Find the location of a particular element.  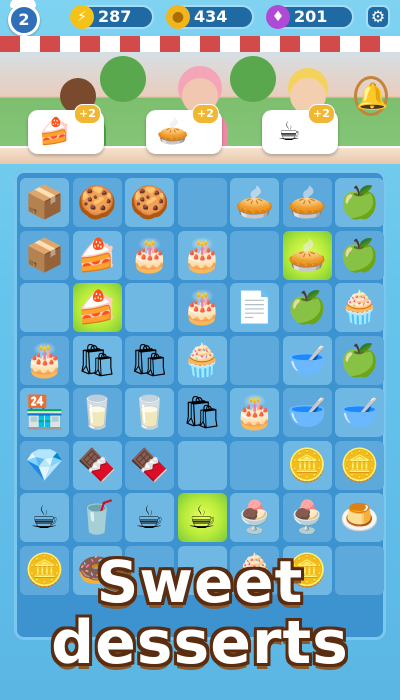

hot-chocolate-icon: ☕ is located at coordinates (202, 517).